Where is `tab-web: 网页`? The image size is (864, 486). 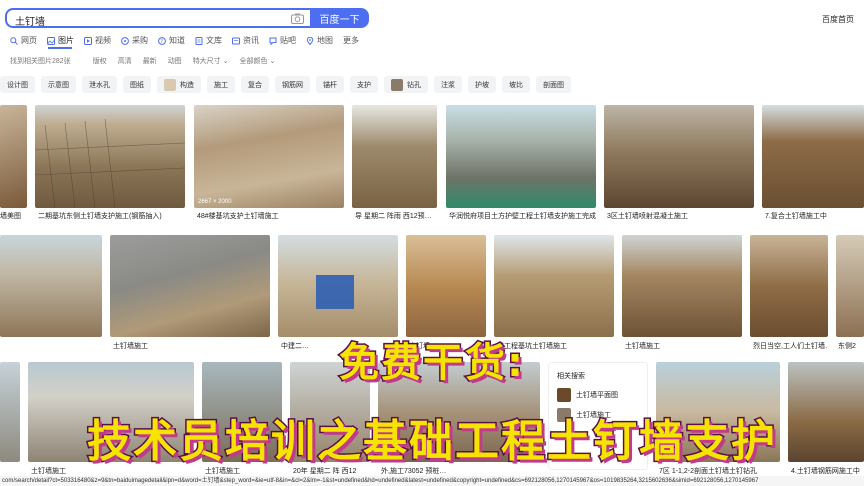
tab-web: 网页 is located at coordinates (23, 40).